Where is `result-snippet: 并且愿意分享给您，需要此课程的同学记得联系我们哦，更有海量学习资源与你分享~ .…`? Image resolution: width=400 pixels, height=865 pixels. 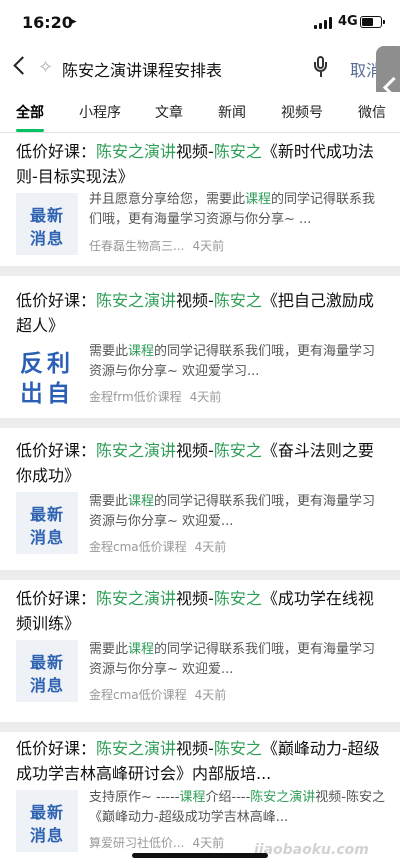 result-snippet: 并且愿意分享给您，需要此课程的同学记得联系我们哦，更有海量学习资源与你分享~ .… is located at coordinates (232, 209).